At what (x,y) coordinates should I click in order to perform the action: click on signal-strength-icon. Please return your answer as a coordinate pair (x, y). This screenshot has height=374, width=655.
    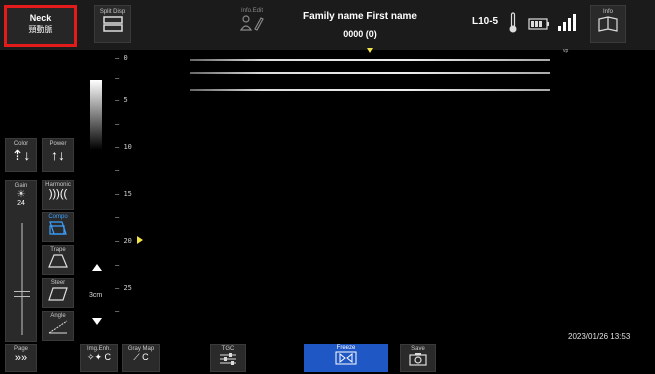
    Looking at the image, I should click on (567, 22).